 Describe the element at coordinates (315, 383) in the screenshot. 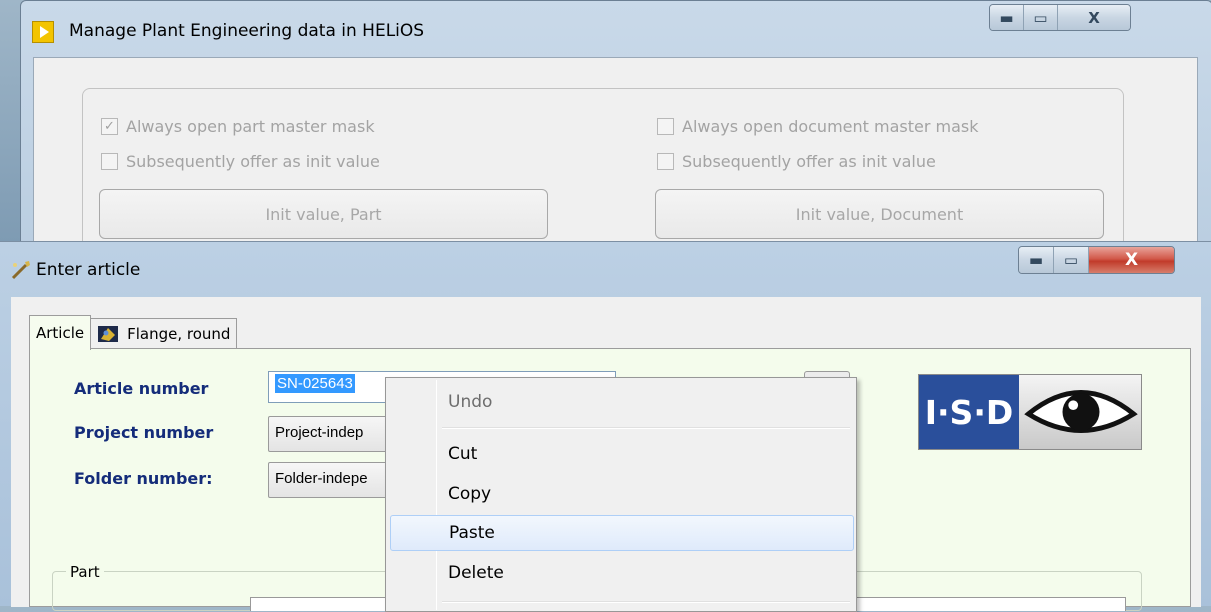

I see `article-number-value: SN-025643` at that location.